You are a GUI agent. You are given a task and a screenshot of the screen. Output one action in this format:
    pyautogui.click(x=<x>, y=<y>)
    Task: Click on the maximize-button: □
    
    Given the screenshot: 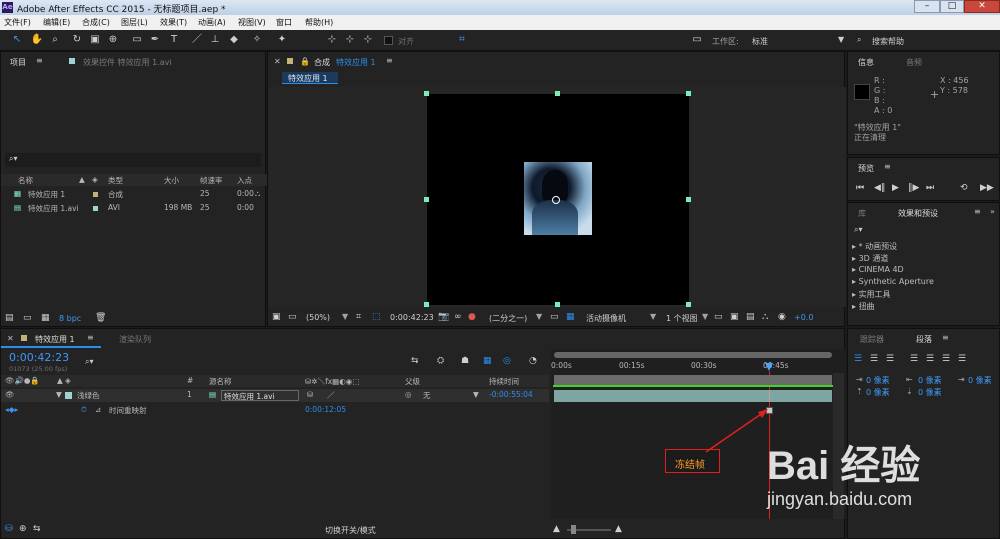 What is the action you would take?
    pyautogui.click(x=952, y=6)
    